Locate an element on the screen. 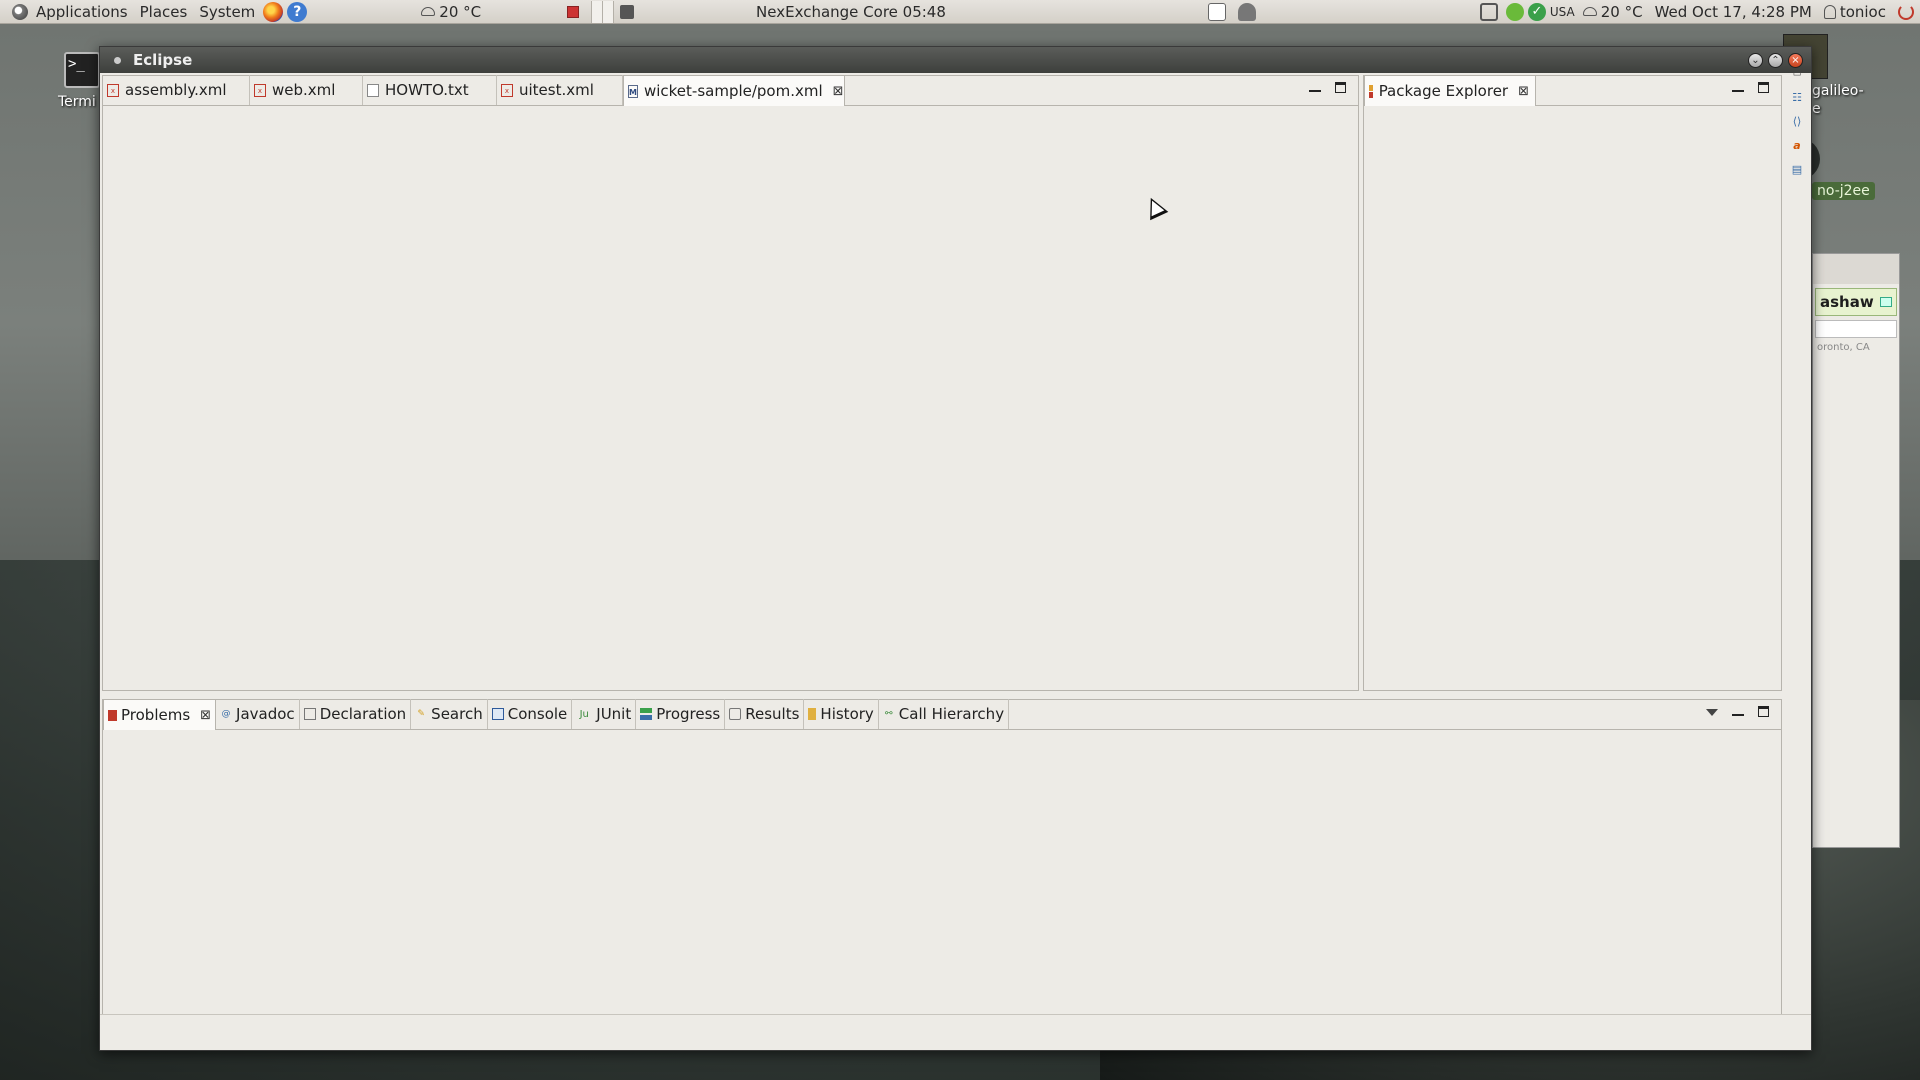 The width and height of the screenshot is (1920, 1080). editor-tab-assembly: x assembly.xml is located at coordinates (176, 90).